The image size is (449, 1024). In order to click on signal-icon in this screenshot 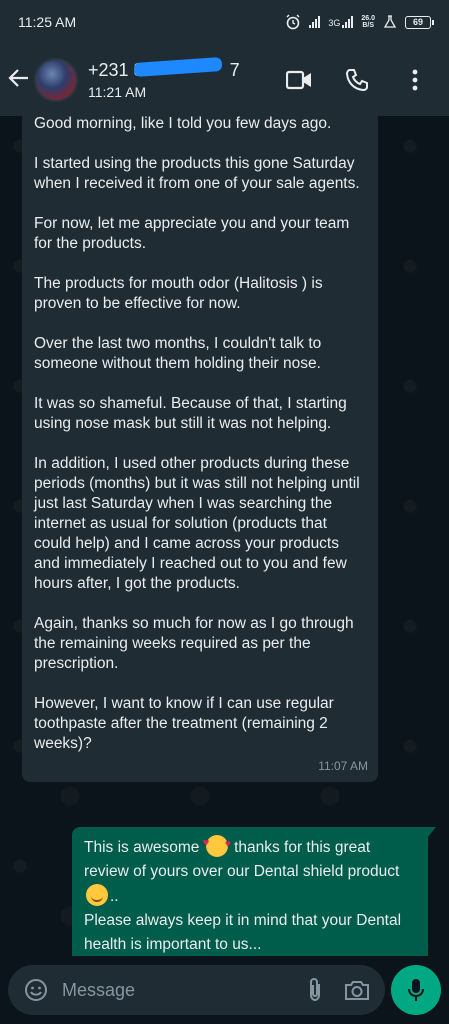, I will do `click(315, 22)`.